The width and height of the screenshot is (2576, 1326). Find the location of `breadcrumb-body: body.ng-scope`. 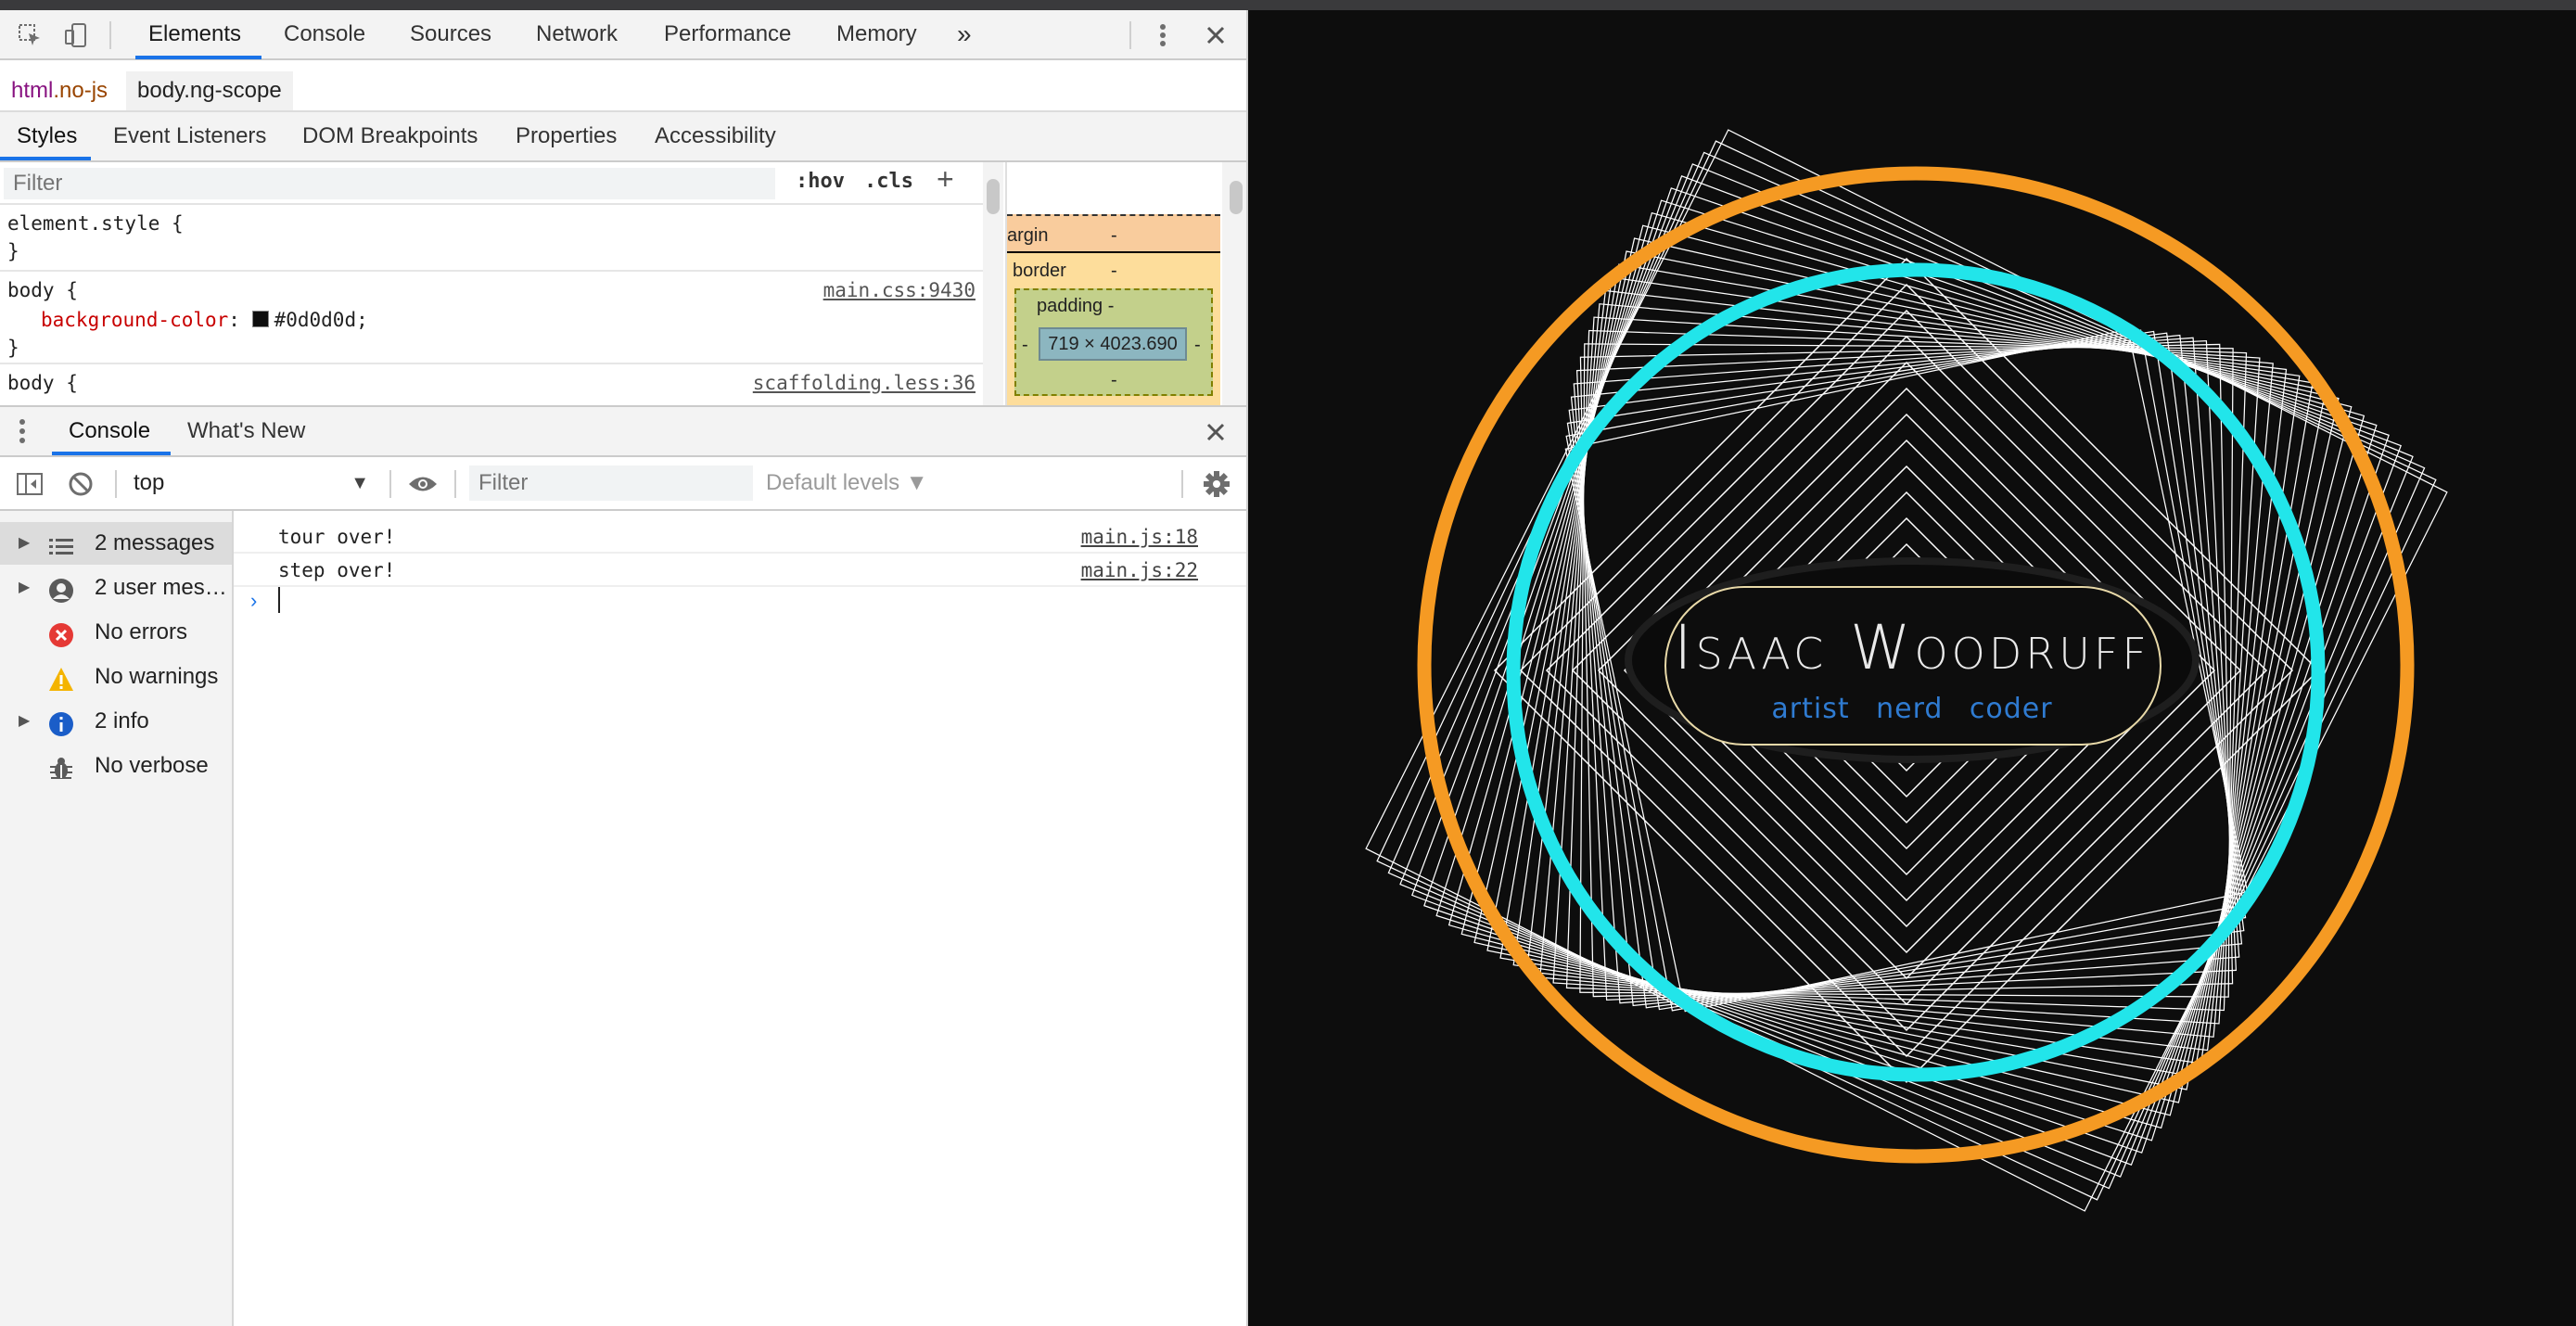

breadcrumb-body: body.ng-scope is located at coordinates (209, 90).